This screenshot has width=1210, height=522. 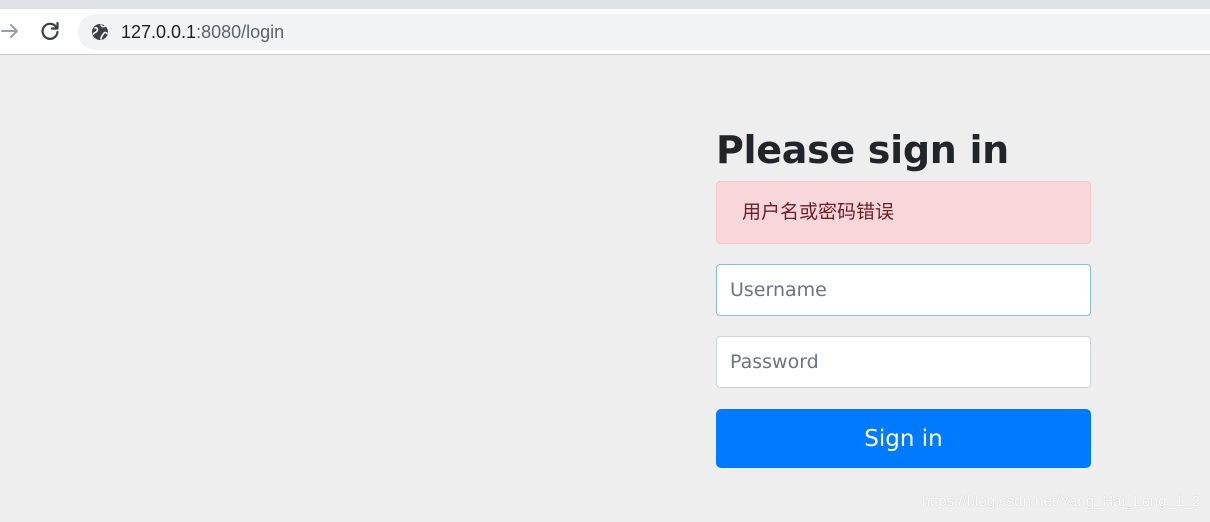 I want to click on url-text: 127.0.0.1:8080/login, so click(x=202, y=32).